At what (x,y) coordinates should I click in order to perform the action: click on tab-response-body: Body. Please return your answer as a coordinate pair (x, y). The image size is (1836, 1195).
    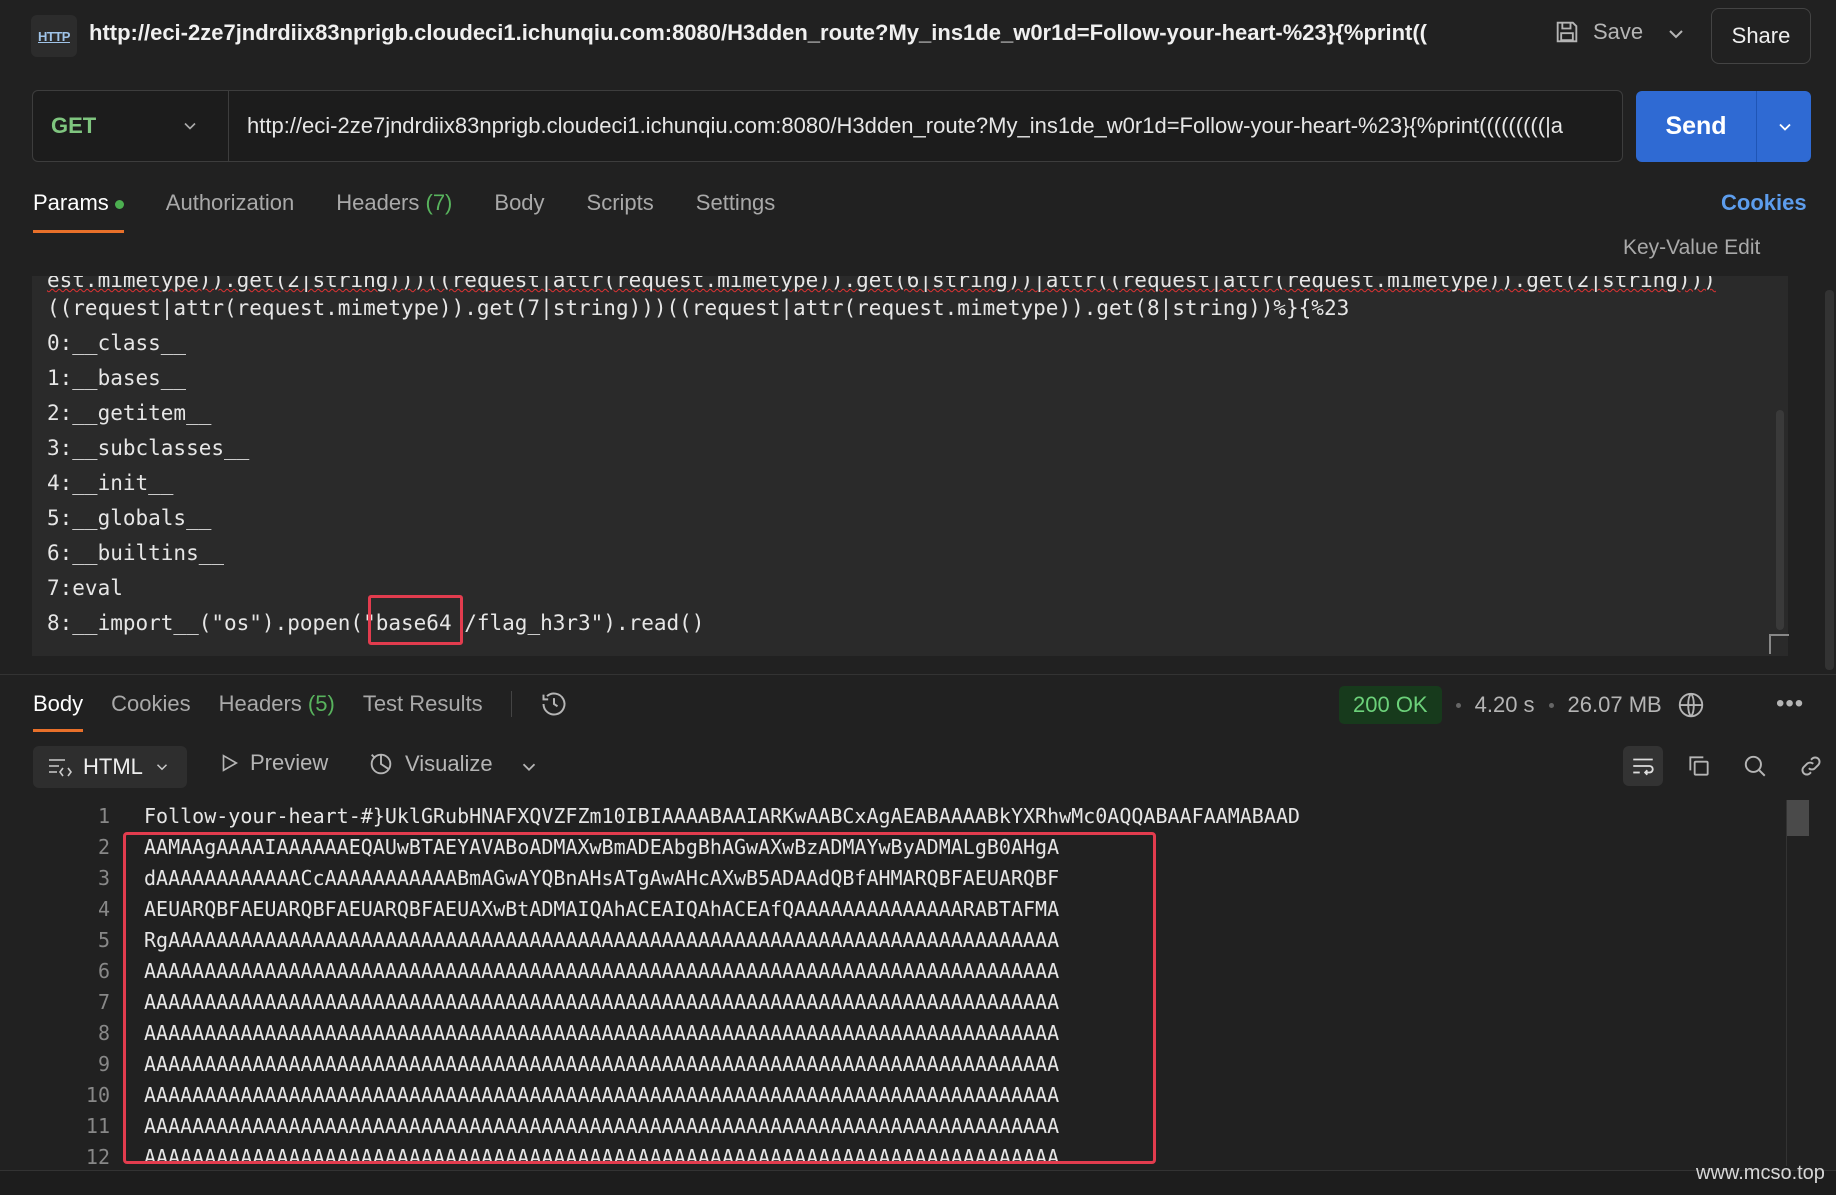
    Looking at the image, I should click on (58, 711).